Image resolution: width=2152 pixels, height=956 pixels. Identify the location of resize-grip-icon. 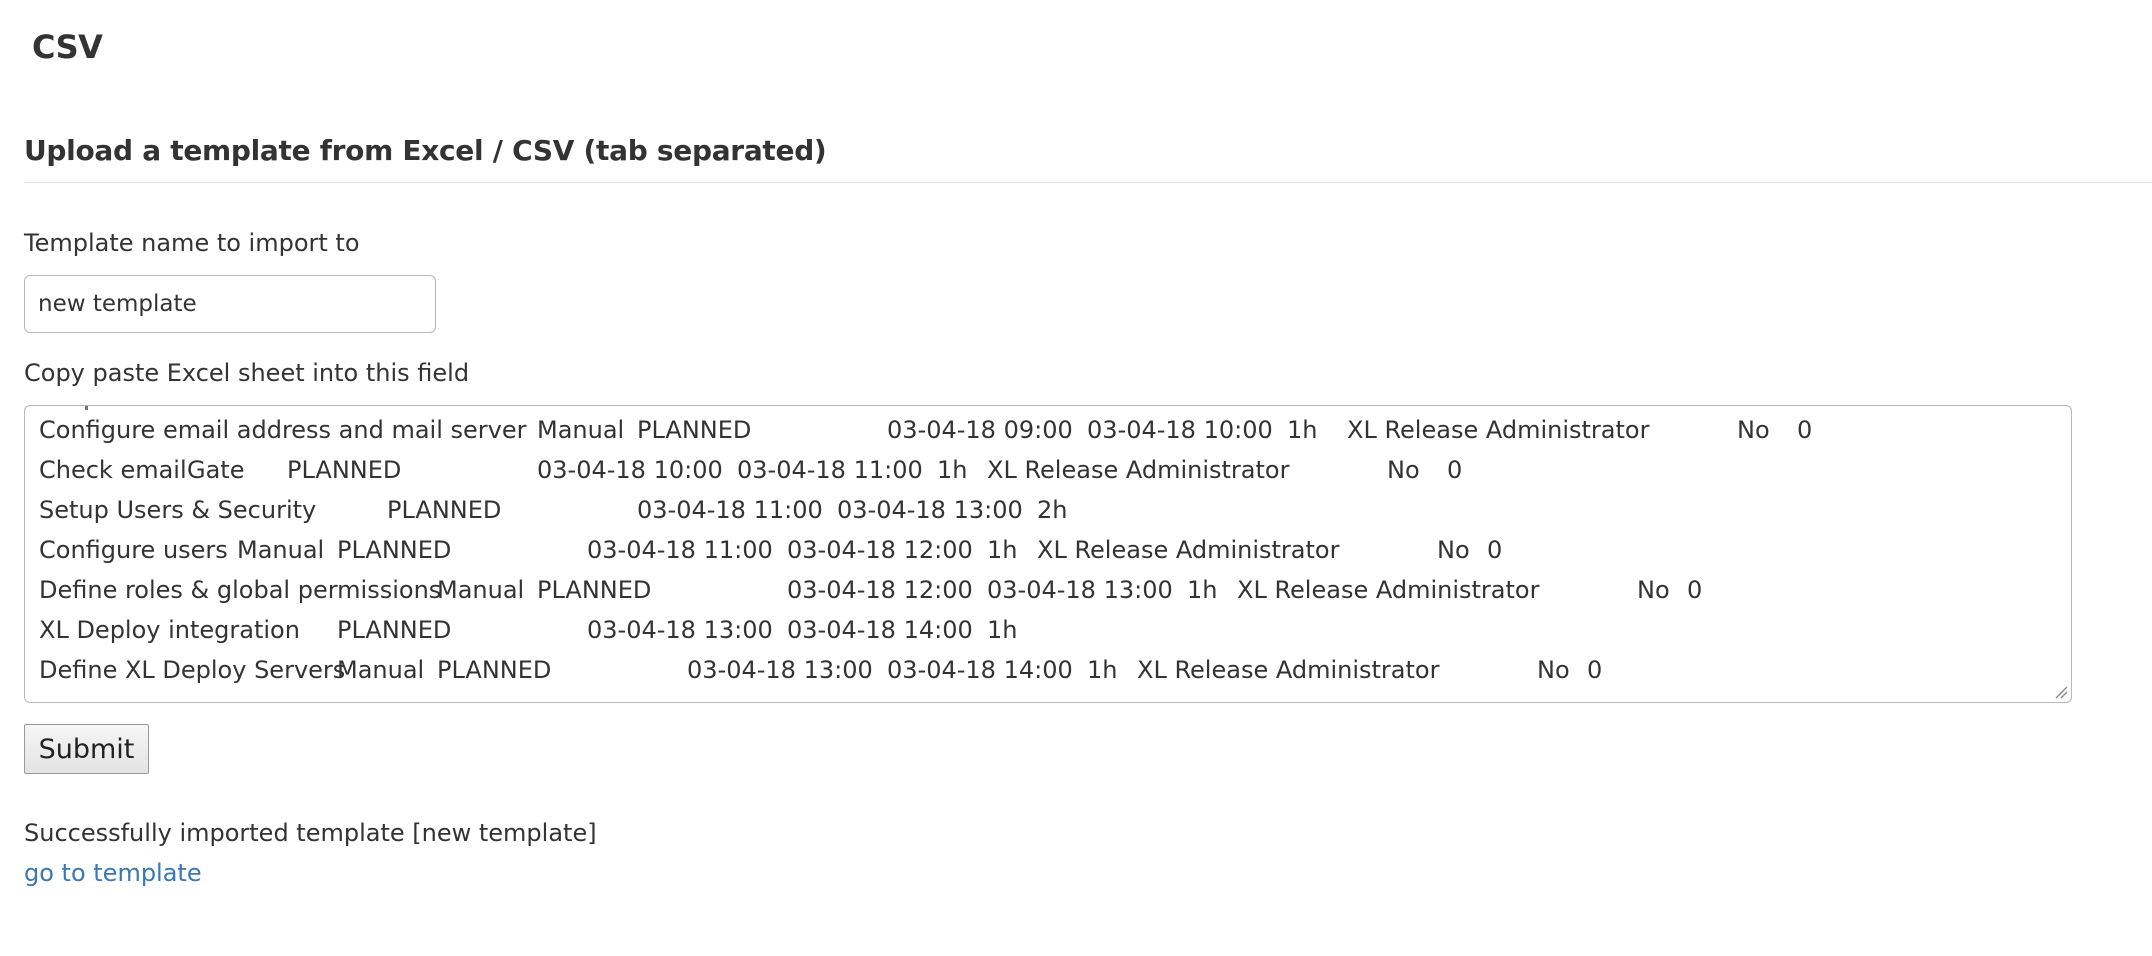
(2061, 692).